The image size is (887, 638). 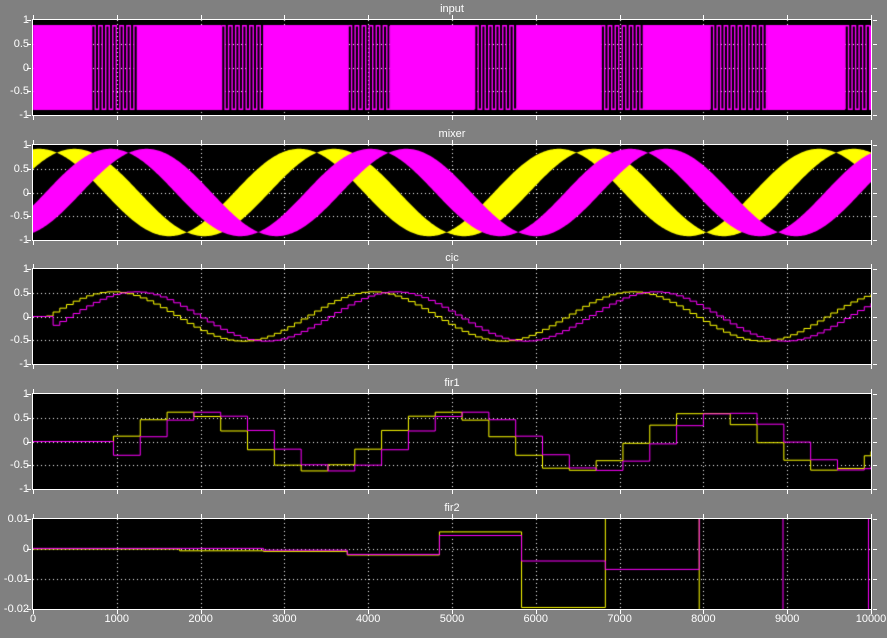 What do you see at coordinates (368, 619) in the screenshot?
I see `x-tick-label: 4000` at bounding box center [368, 619].